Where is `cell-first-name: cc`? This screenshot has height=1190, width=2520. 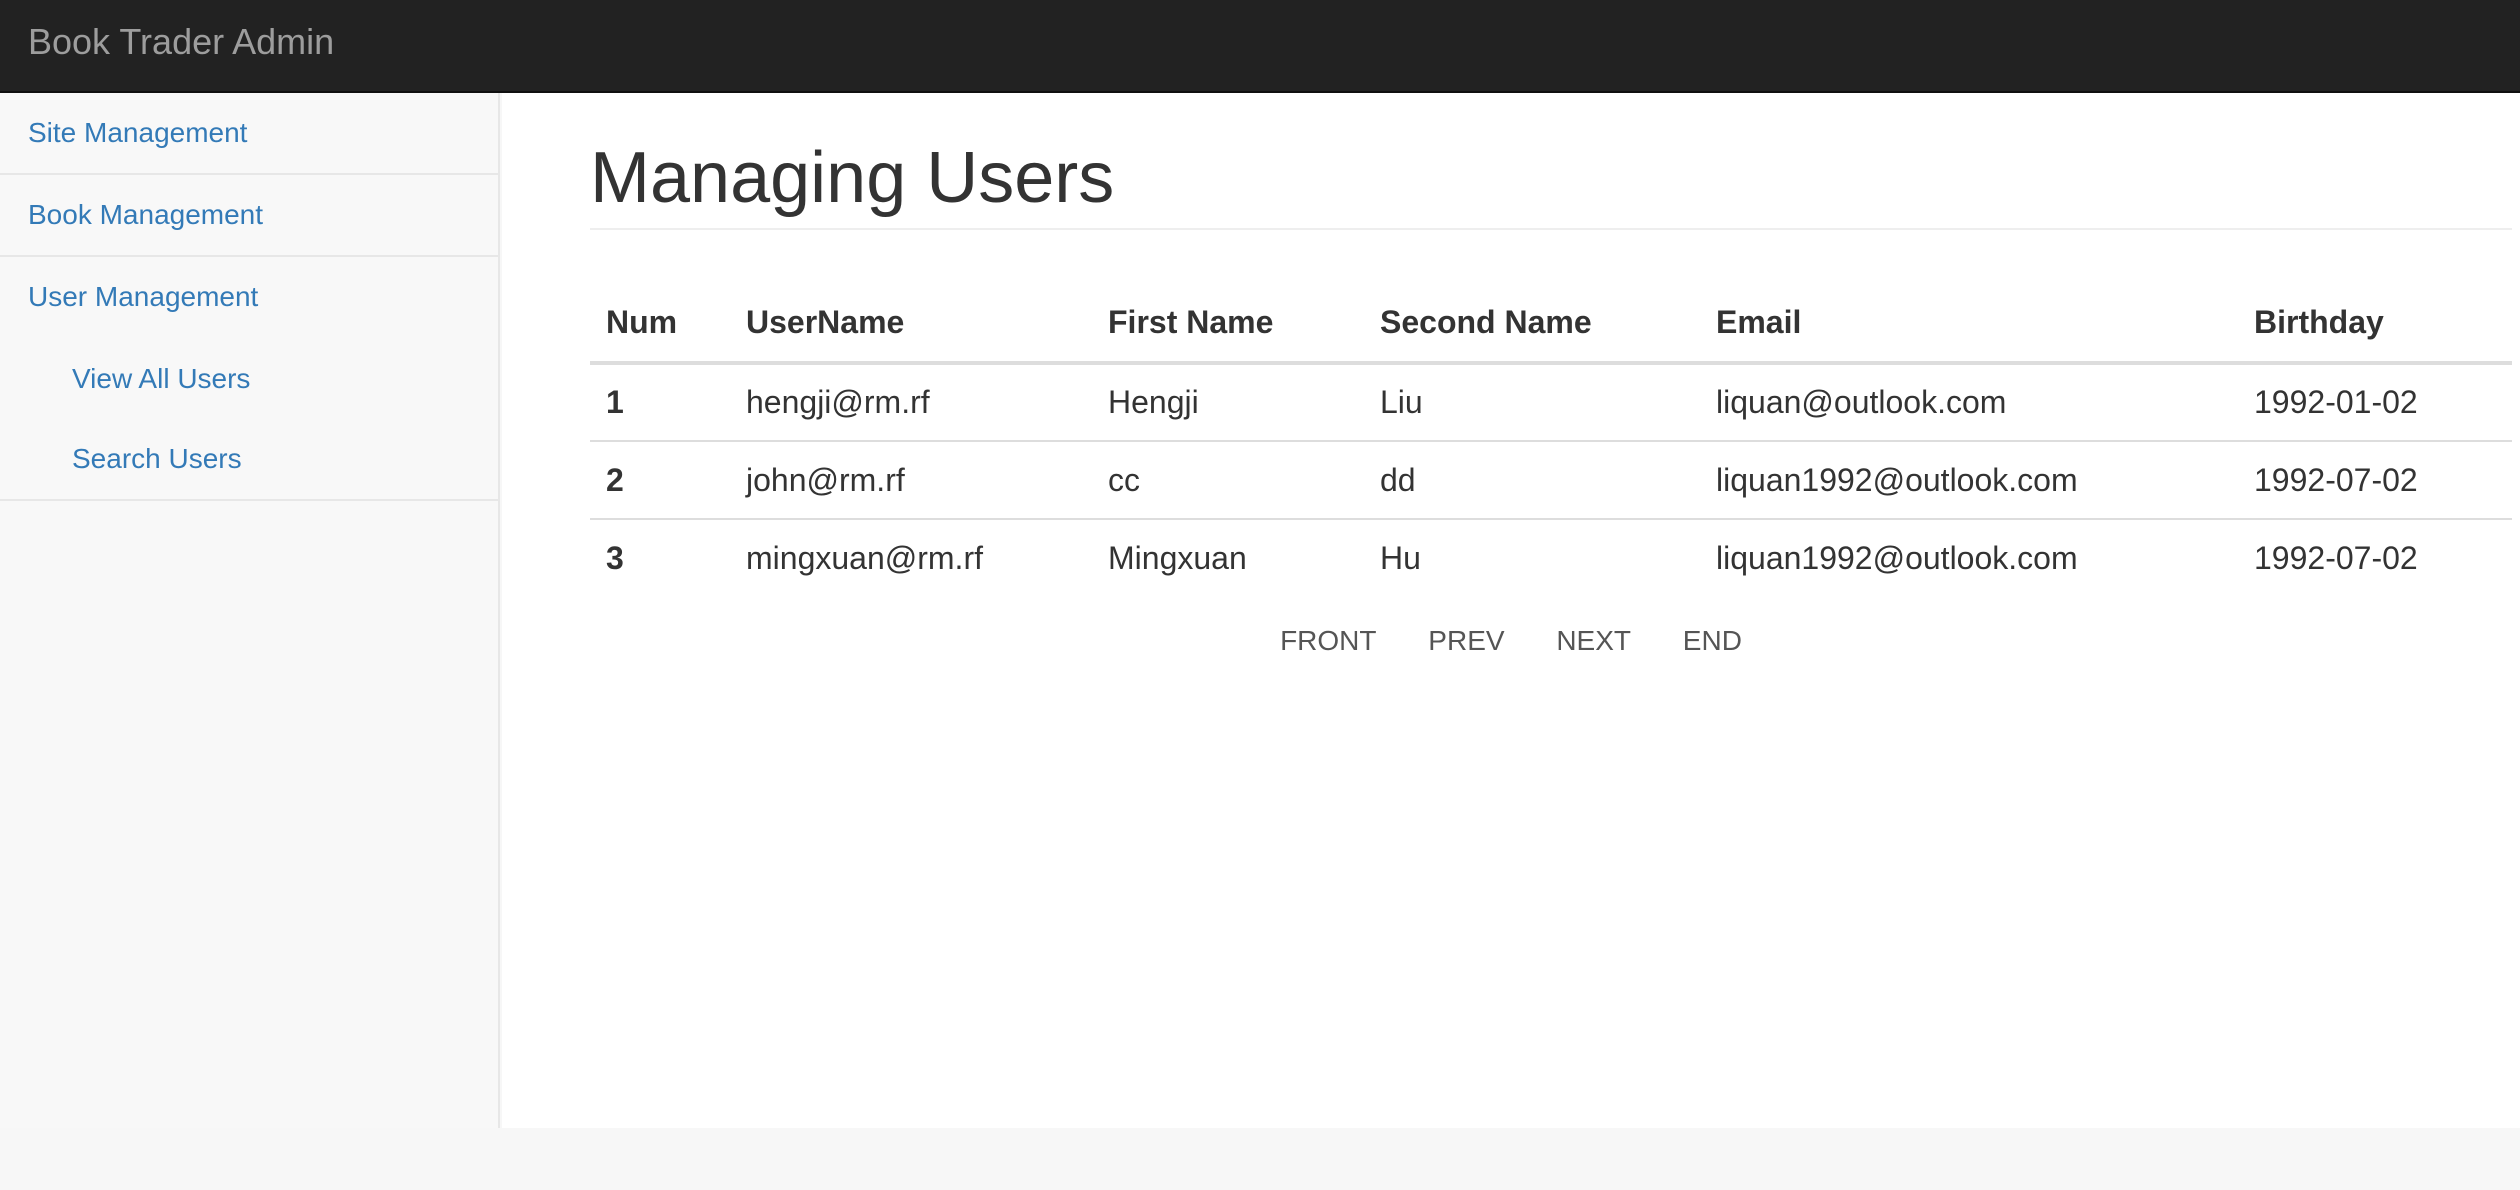
cell-first-name: cc is located at coordinates (1228, 480).